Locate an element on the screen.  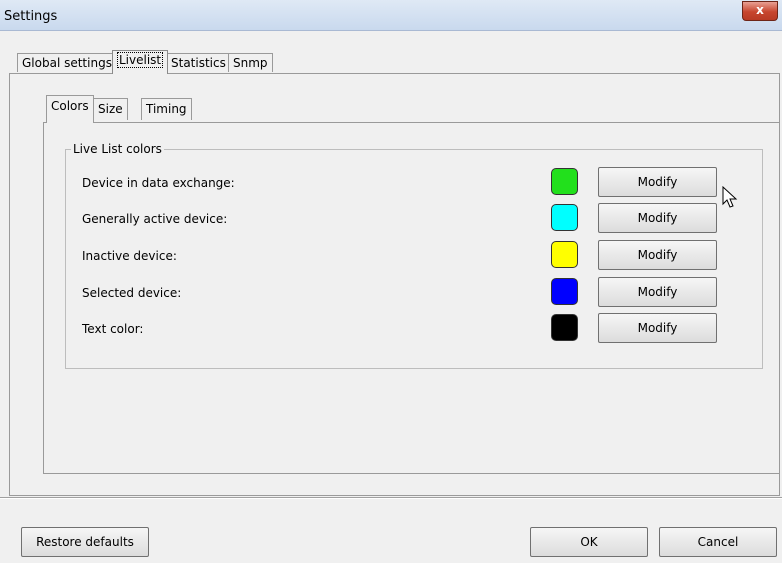
modify-inactive-device-button: Modify is located at coordinates (657, 255).